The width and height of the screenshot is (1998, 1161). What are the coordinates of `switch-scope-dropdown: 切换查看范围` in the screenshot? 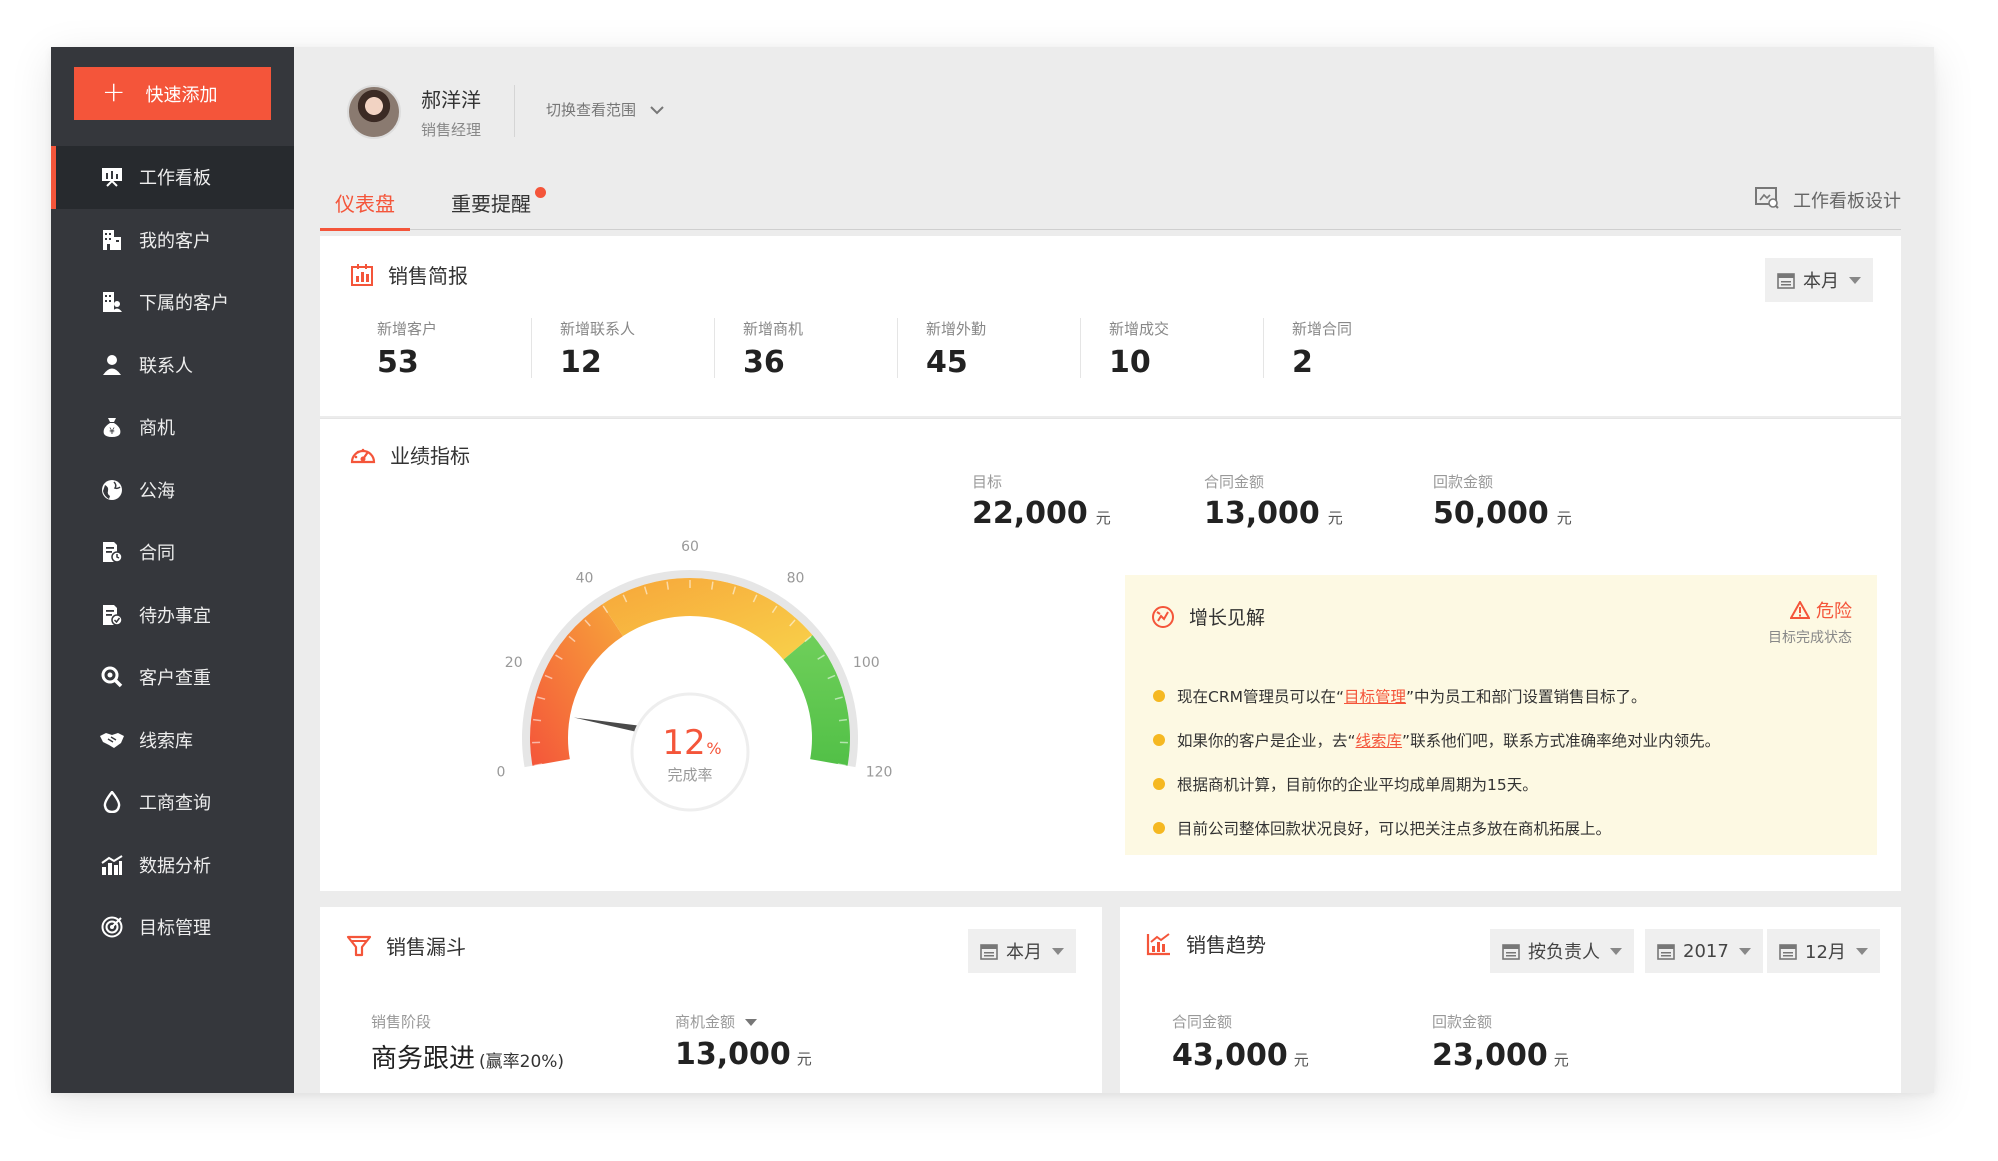 It's located at (605, 109).